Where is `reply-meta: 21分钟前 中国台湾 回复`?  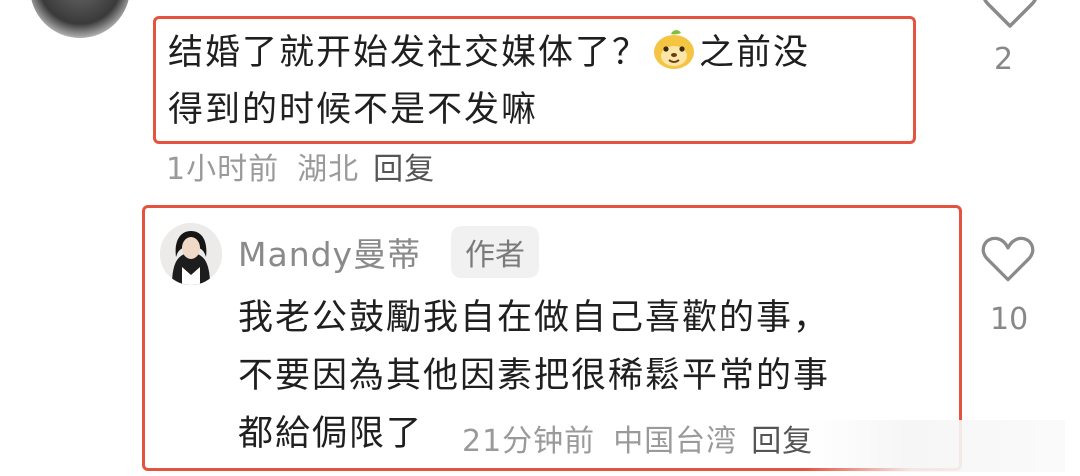
reply-meta: 21分钟前 中国台湾 回复 is located at coordinates (637, 438).